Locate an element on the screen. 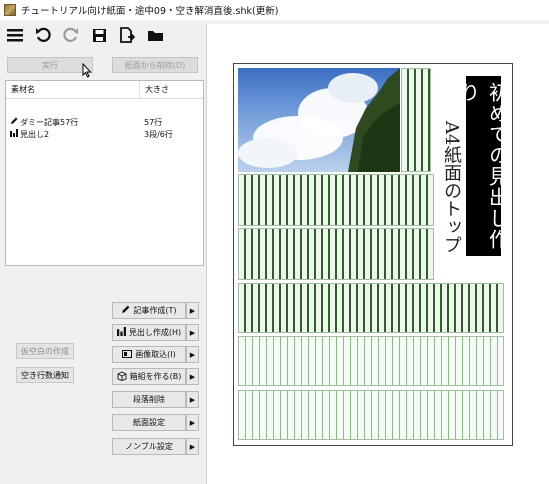 The width and height of the screenshot is (549, 484). create-headline-button: 見出し作成(H) is located at coordinates (149, 332).